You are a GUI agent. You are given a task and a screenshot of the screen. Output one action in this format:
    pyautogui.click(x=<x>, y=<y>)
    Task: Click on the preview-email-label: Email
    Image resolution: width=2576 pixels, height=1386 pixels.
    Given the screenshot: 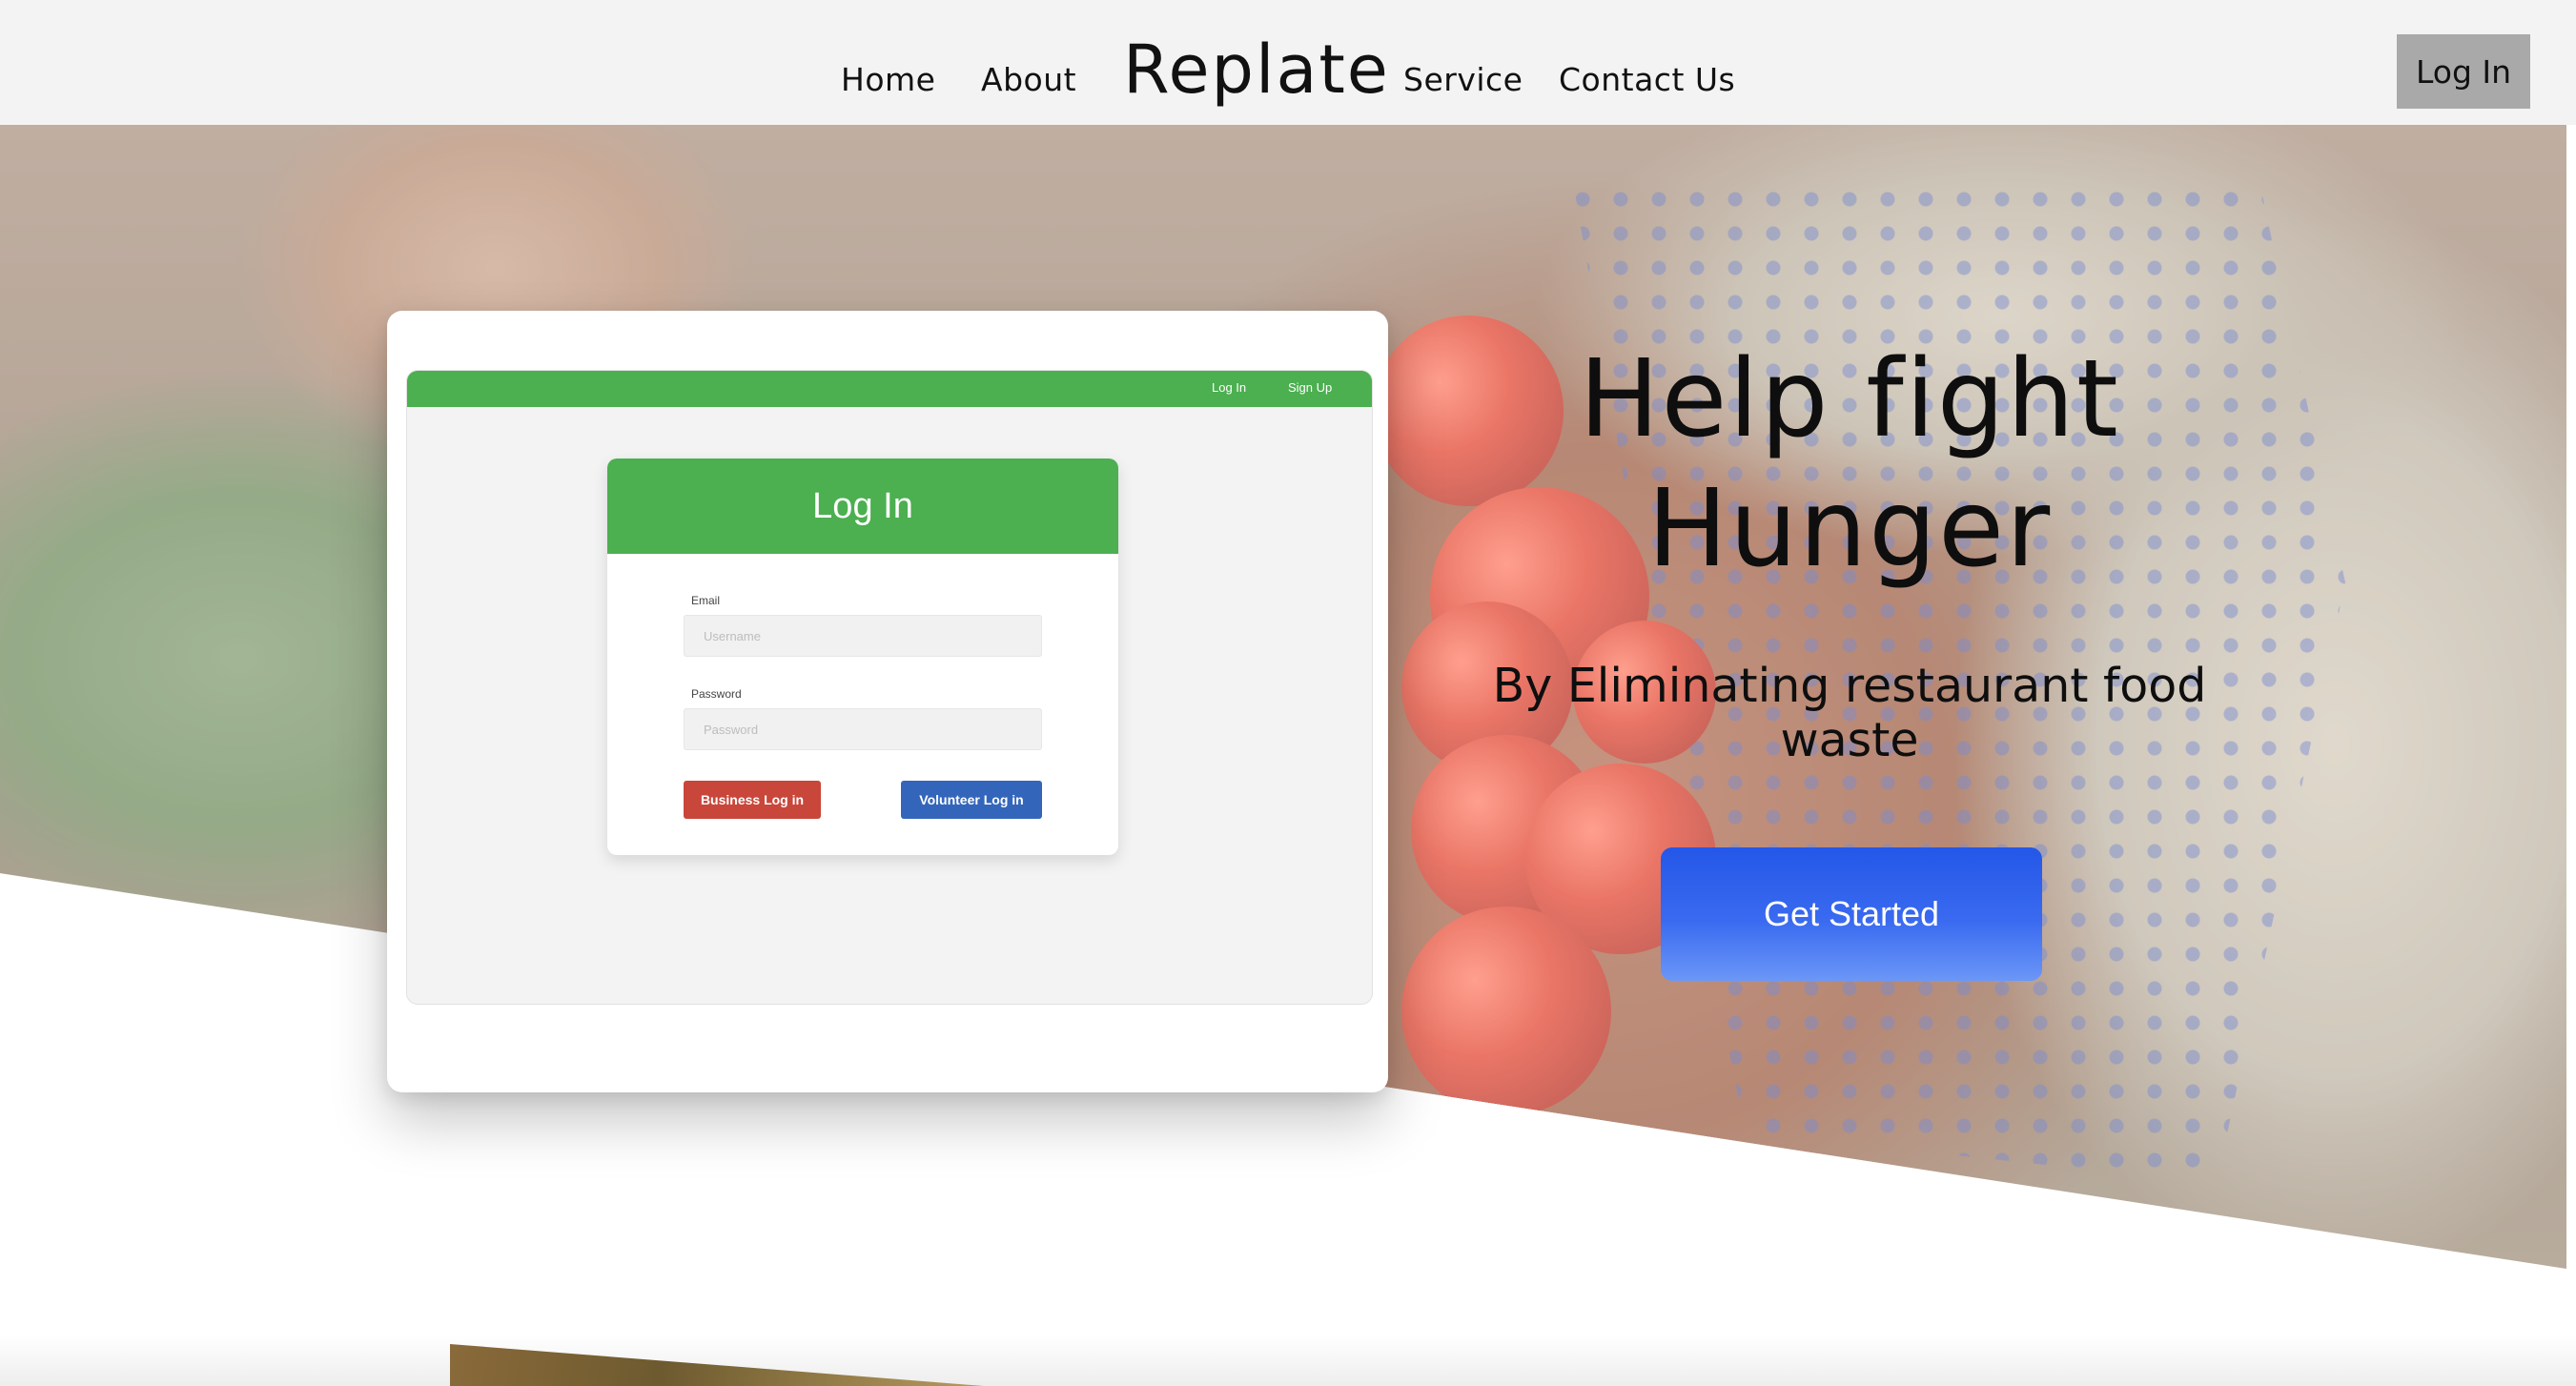 What is the action you would take?
    pyautogui.click(x=706, y=600)
    